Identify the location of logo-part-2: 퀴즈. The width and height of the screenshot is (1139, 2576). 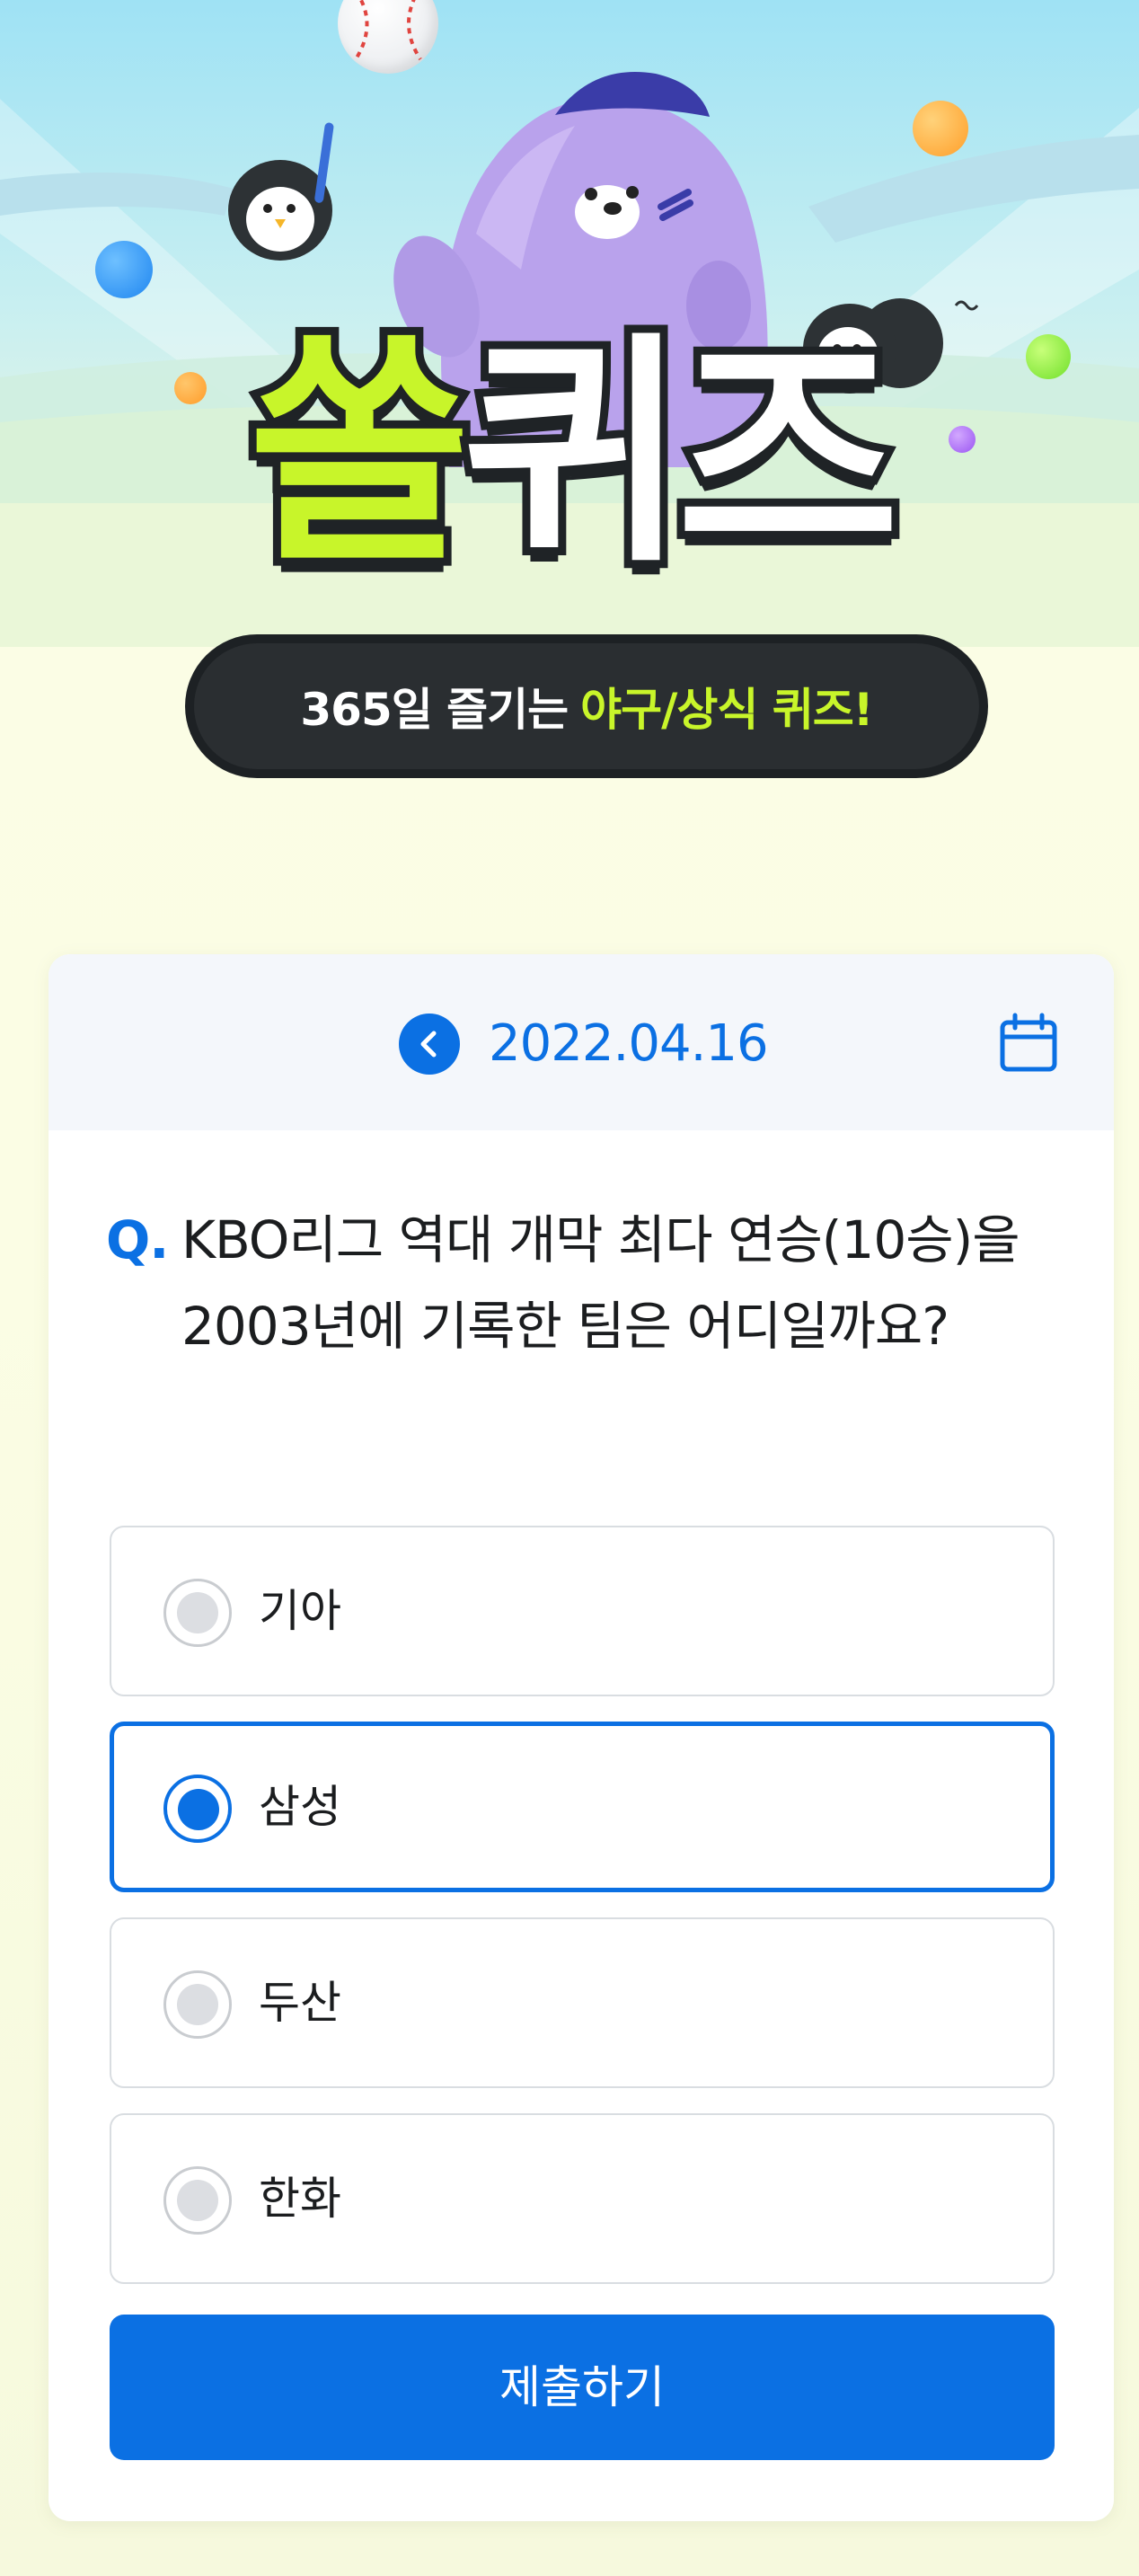
(681, 454).